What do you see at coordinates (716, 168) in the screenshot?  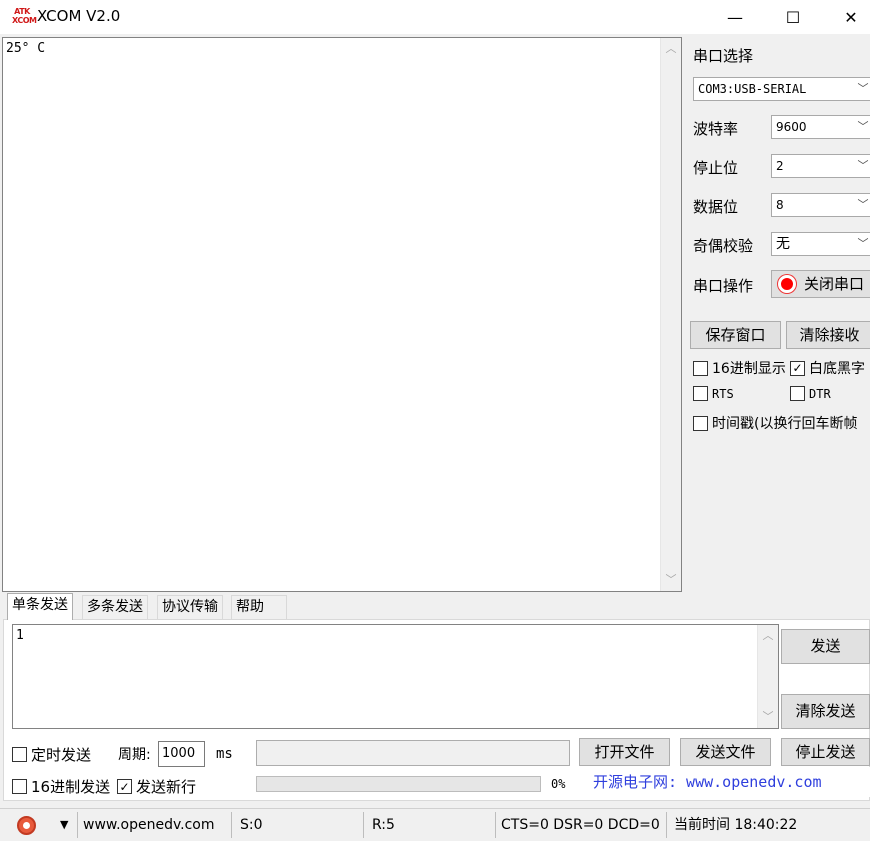 I see `stopbits-label: 停止位` at bounding box center [716, 168].